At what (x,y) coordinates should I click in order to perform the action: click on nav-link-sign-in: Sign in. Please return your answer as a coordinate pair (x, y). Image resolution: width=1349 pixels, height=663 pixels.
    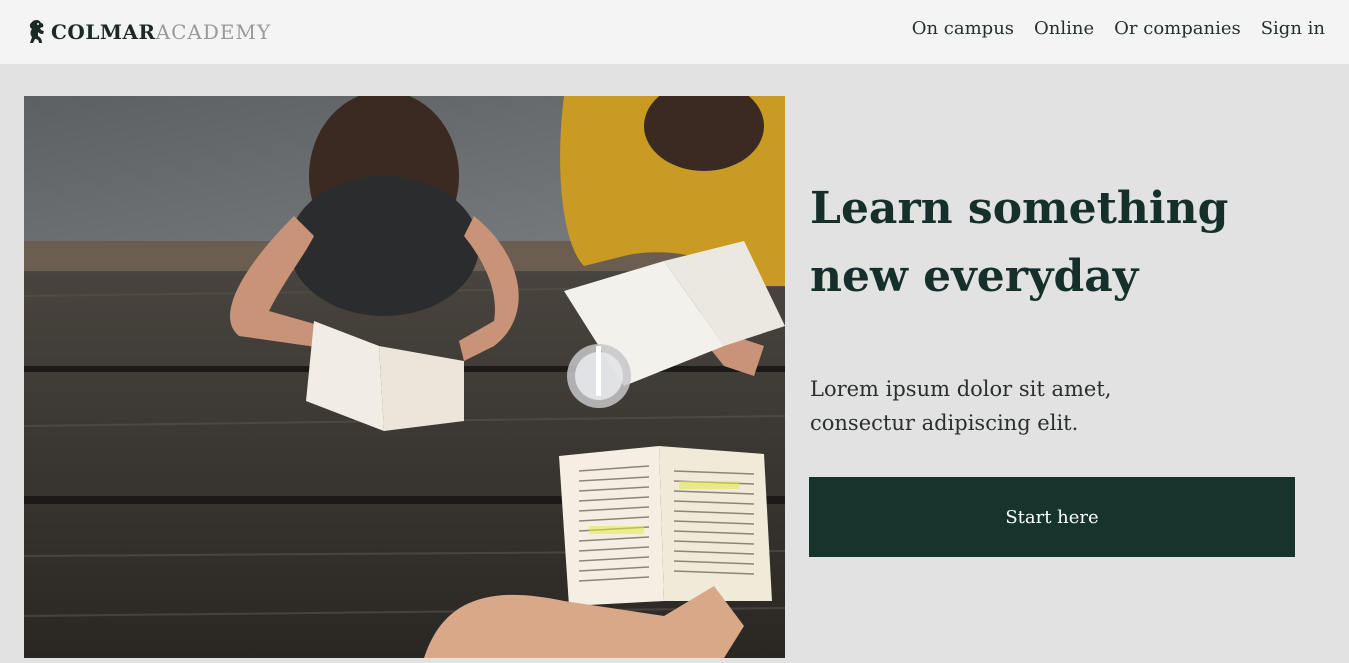
    Looking at the image, I should click on (1293, 28).